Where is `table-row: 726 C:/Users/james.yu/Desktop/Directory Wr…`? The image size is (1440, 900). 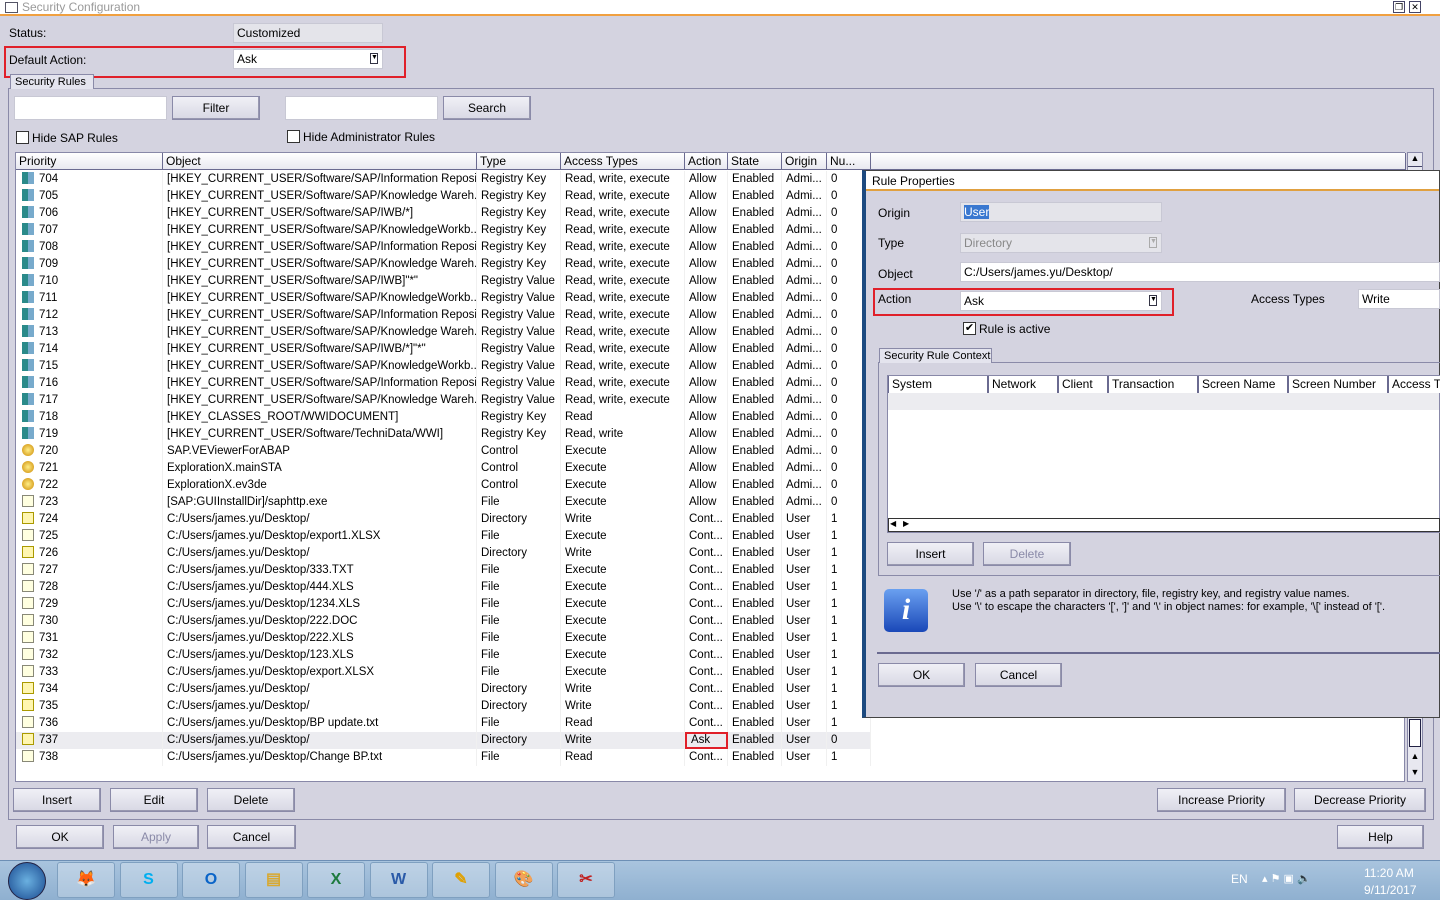 table-row: 726 C:/Users/james.yu/Desktop/Directory Wr… is located at coordinates (443, 553).